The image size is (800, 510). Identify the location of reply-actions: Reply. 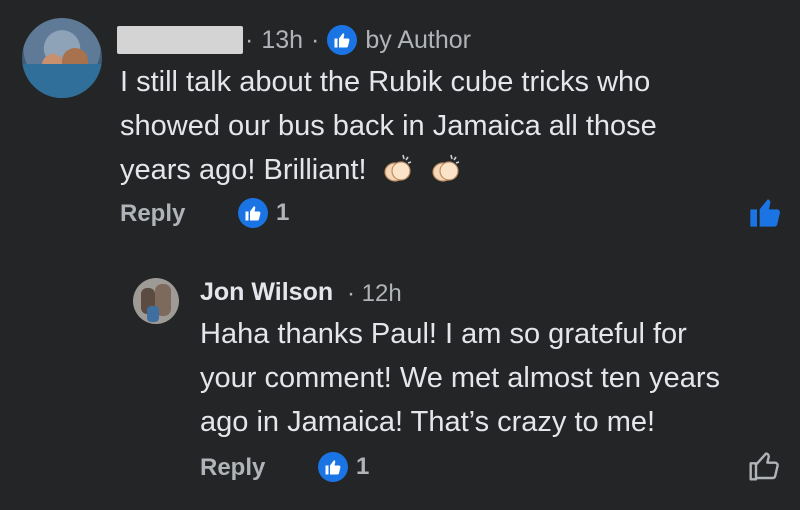
(232, 468).